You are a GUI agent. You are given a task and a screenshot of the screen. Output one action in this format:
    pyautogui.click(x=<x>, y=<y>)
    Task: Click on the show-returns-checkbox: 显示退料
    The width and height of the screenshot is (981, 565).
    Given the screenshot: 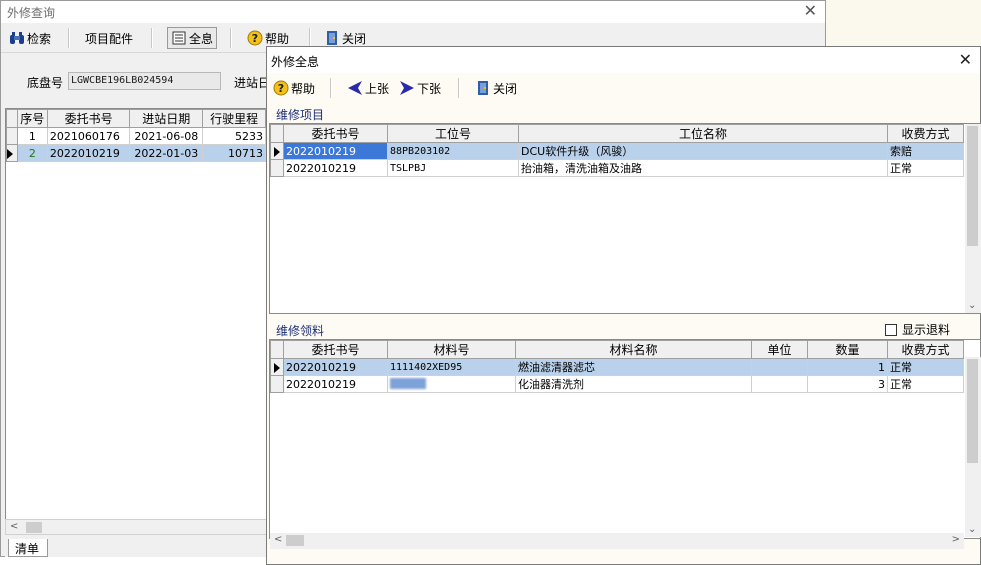 What is the action you would take?
    pyautogui.click(x=917, y=329)
    